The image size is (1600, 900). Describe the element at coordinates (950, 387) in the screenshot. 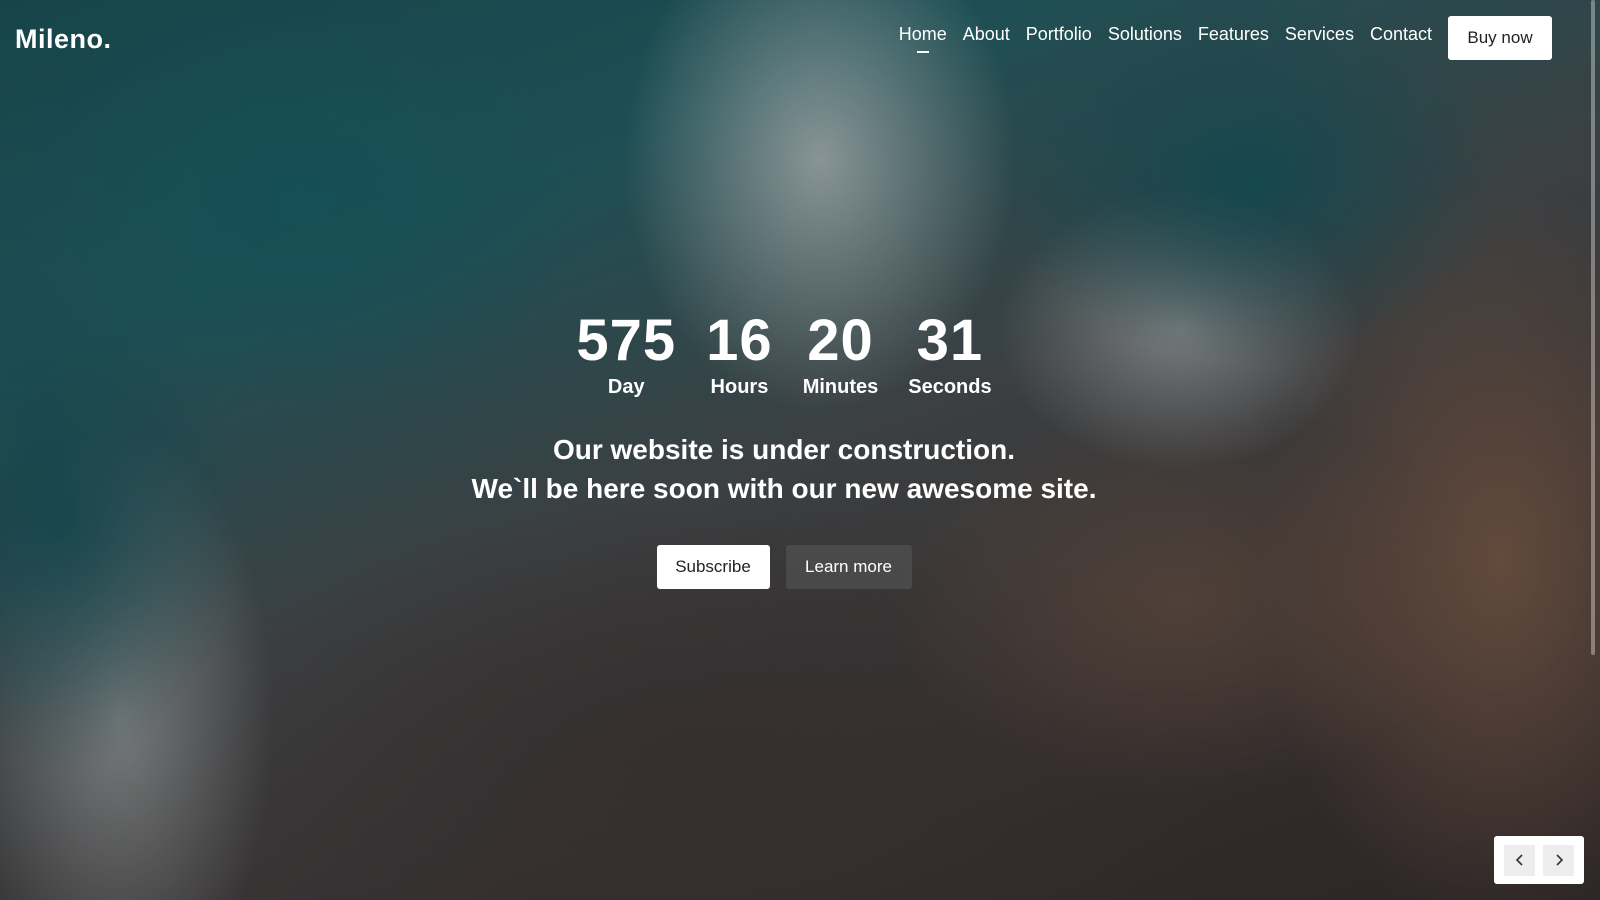

I see `countdown-seconds-label: Seconds` at that location.